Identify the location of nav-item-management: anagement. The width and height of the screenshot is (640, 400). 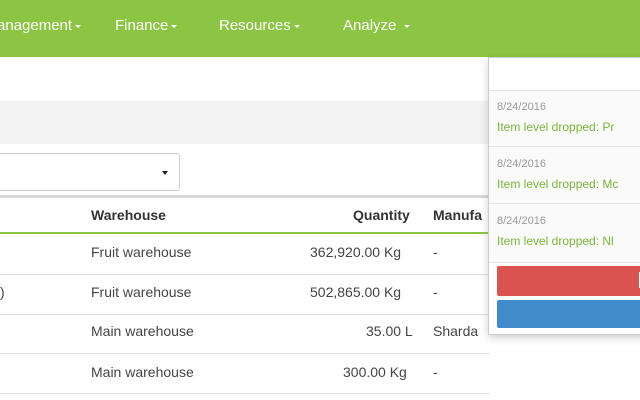
(41, 25).